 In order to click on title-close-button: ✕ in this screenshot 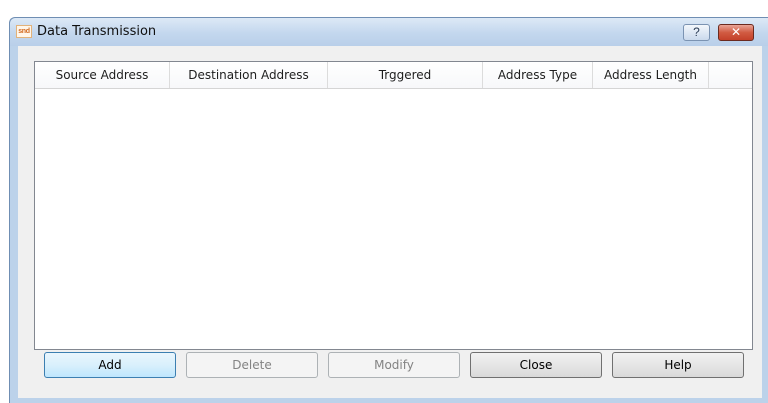, I will do `click(736, 32)`.